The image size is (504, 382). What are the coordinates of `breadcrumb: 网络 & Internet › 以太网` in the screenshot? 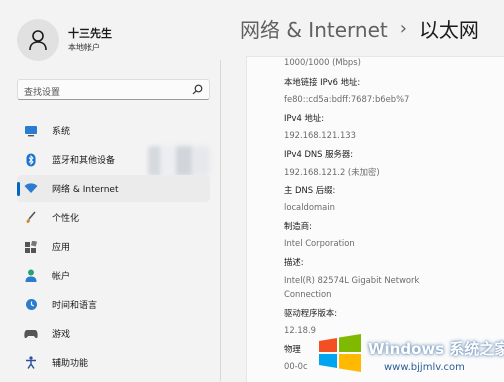 It's located at (359, 28).